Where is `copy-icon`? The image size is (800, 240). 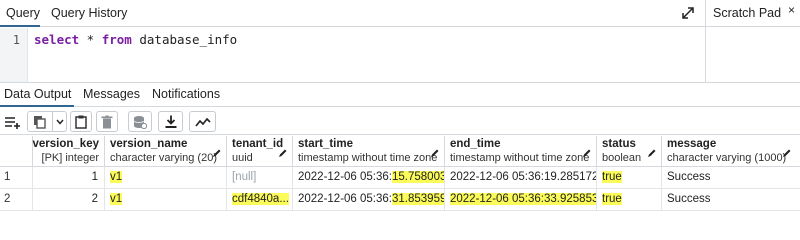
copy-icon is located at coordinates (40, 122).